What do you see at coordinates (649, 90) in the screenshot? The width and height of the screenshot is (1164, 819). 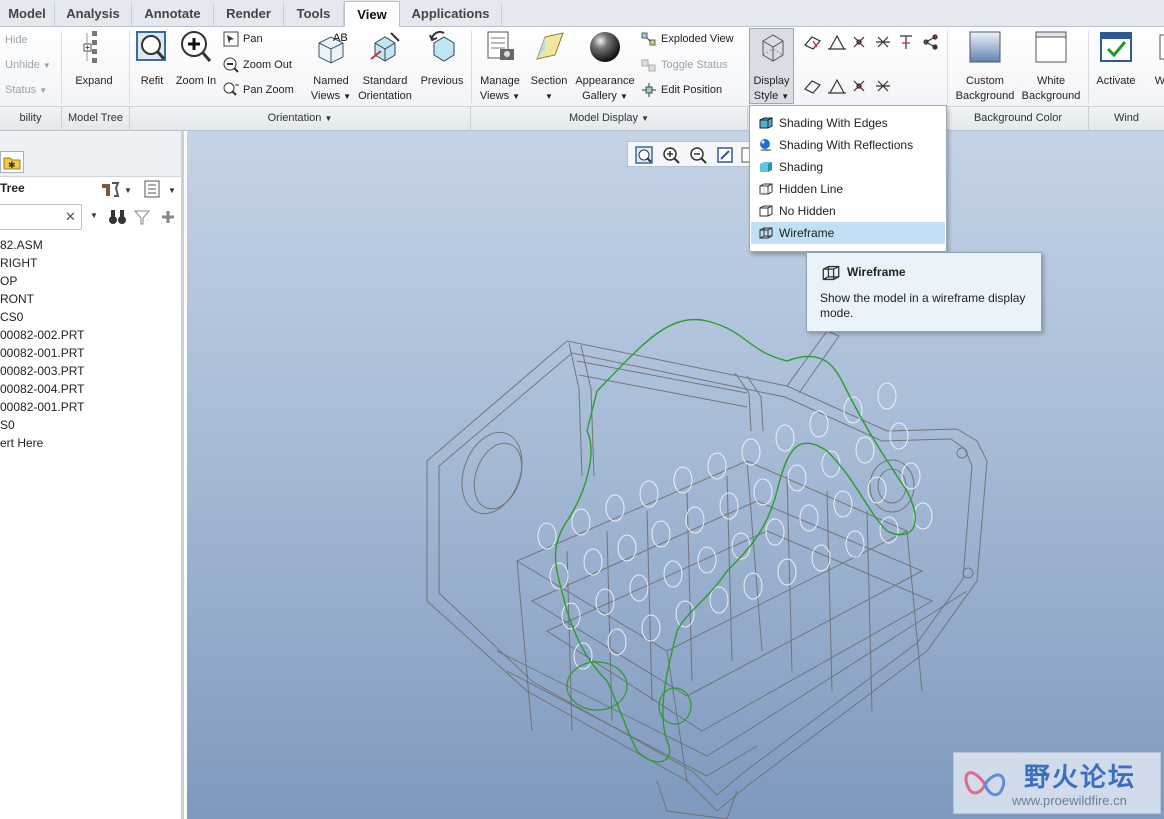 I see `edit-position-icon` at bounding box center [649, 90].